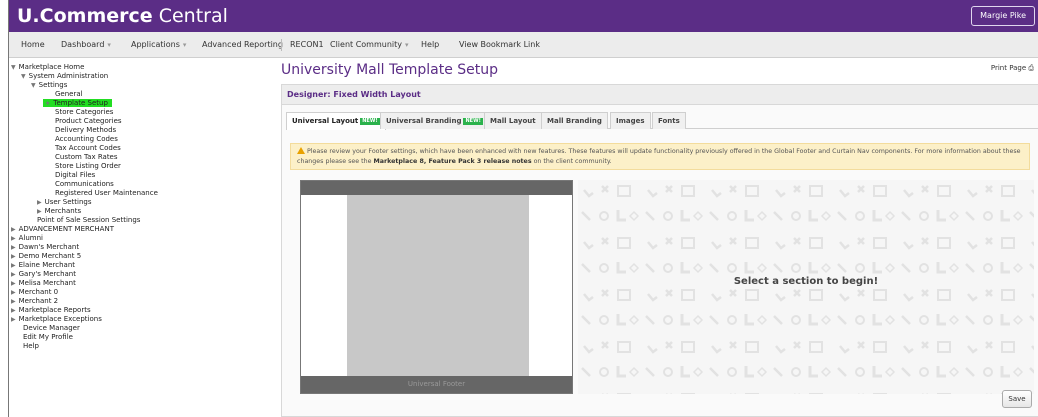 This screenshot has height=417, width=1038. What do you see at coordinates (60, 319) in the screenshot?
I see `tree-label: Marketplace Exceptions` at bounding box center [60, 319].